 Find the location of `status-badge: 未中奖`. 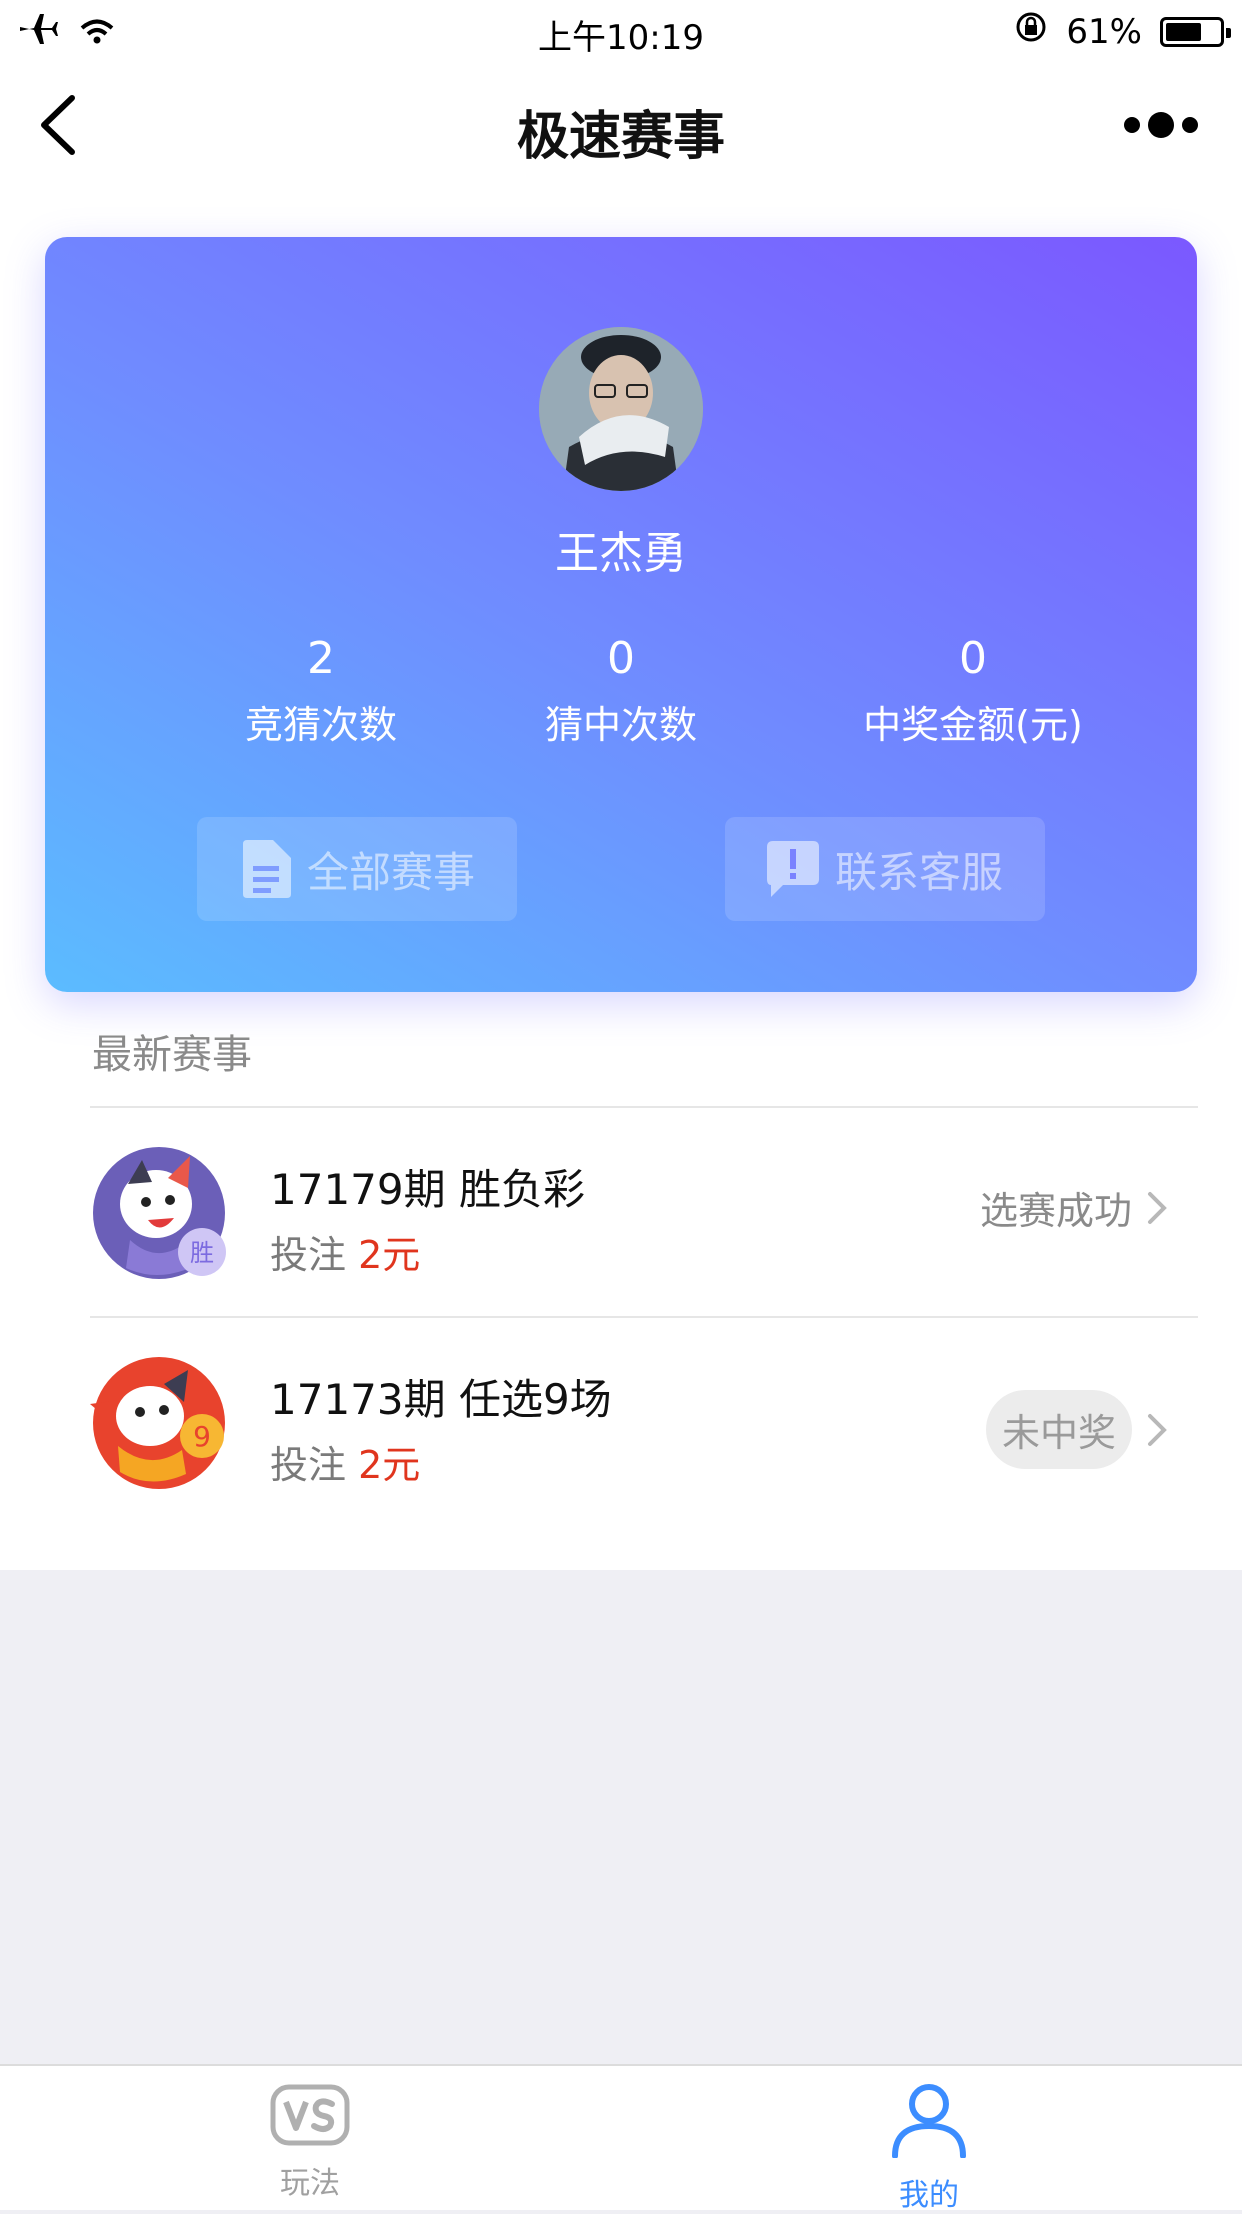

status-badge: 未中奖 is located at coordinates (1058, 1429).